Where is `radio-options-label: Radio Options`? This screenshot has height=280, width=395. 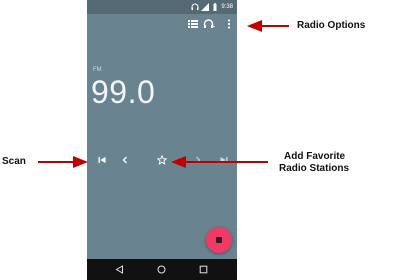
radio-options-label: Radio Options is located at coordinates (331, 25).